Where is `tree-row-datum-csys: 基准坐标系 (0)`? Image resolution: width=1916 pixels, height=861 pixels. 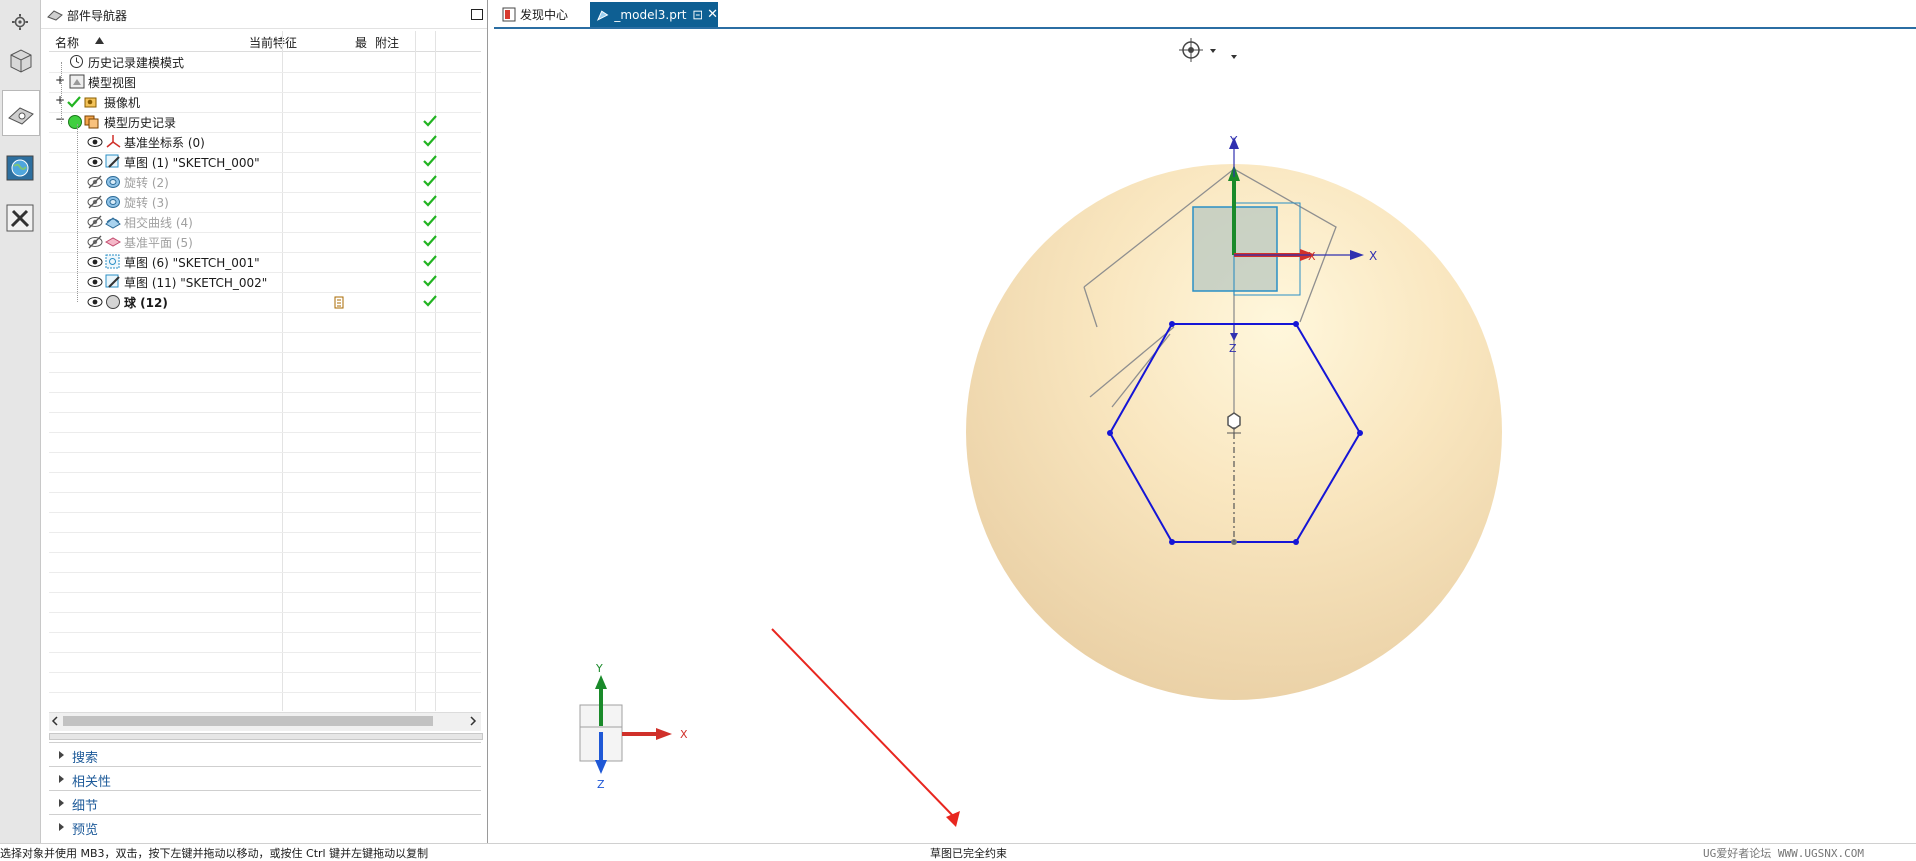 tree-row-datum-csys: 基准坐标系 (0) is located at coordinates (265, 142).